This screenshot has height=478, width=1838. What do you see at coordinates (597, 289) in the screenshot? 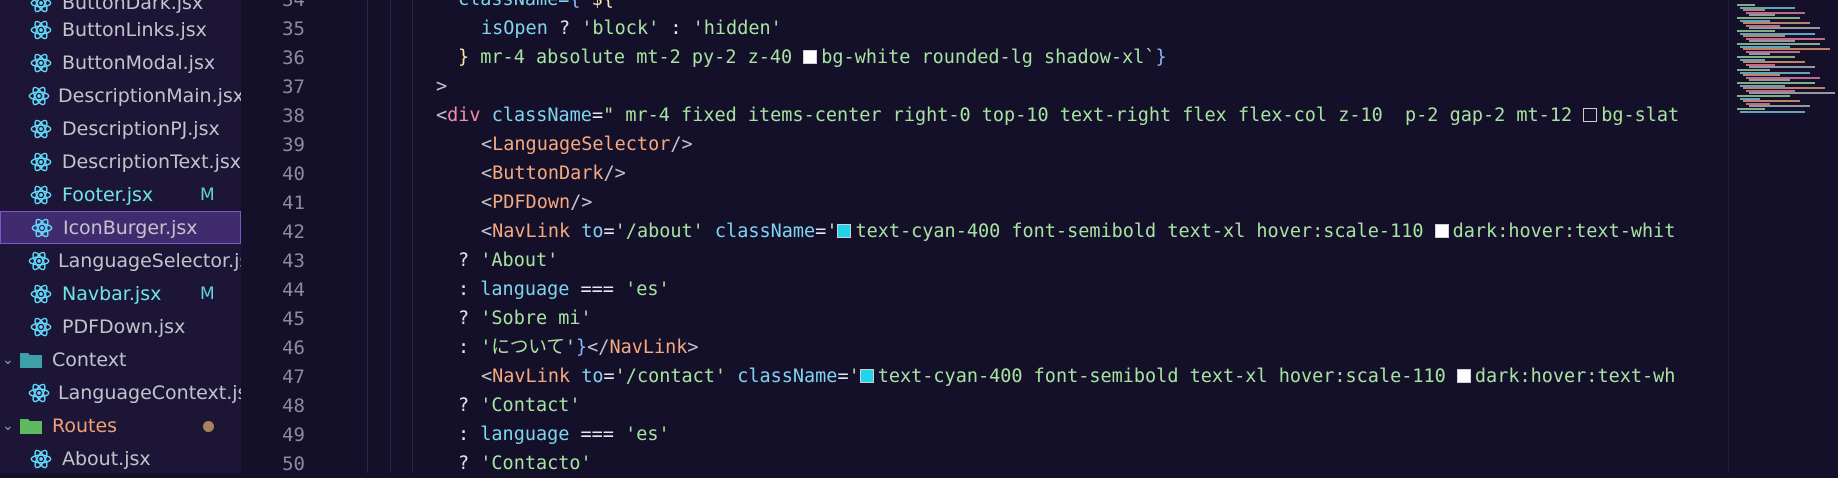
I see `token-op: ===` at bounding box center [597, 289].